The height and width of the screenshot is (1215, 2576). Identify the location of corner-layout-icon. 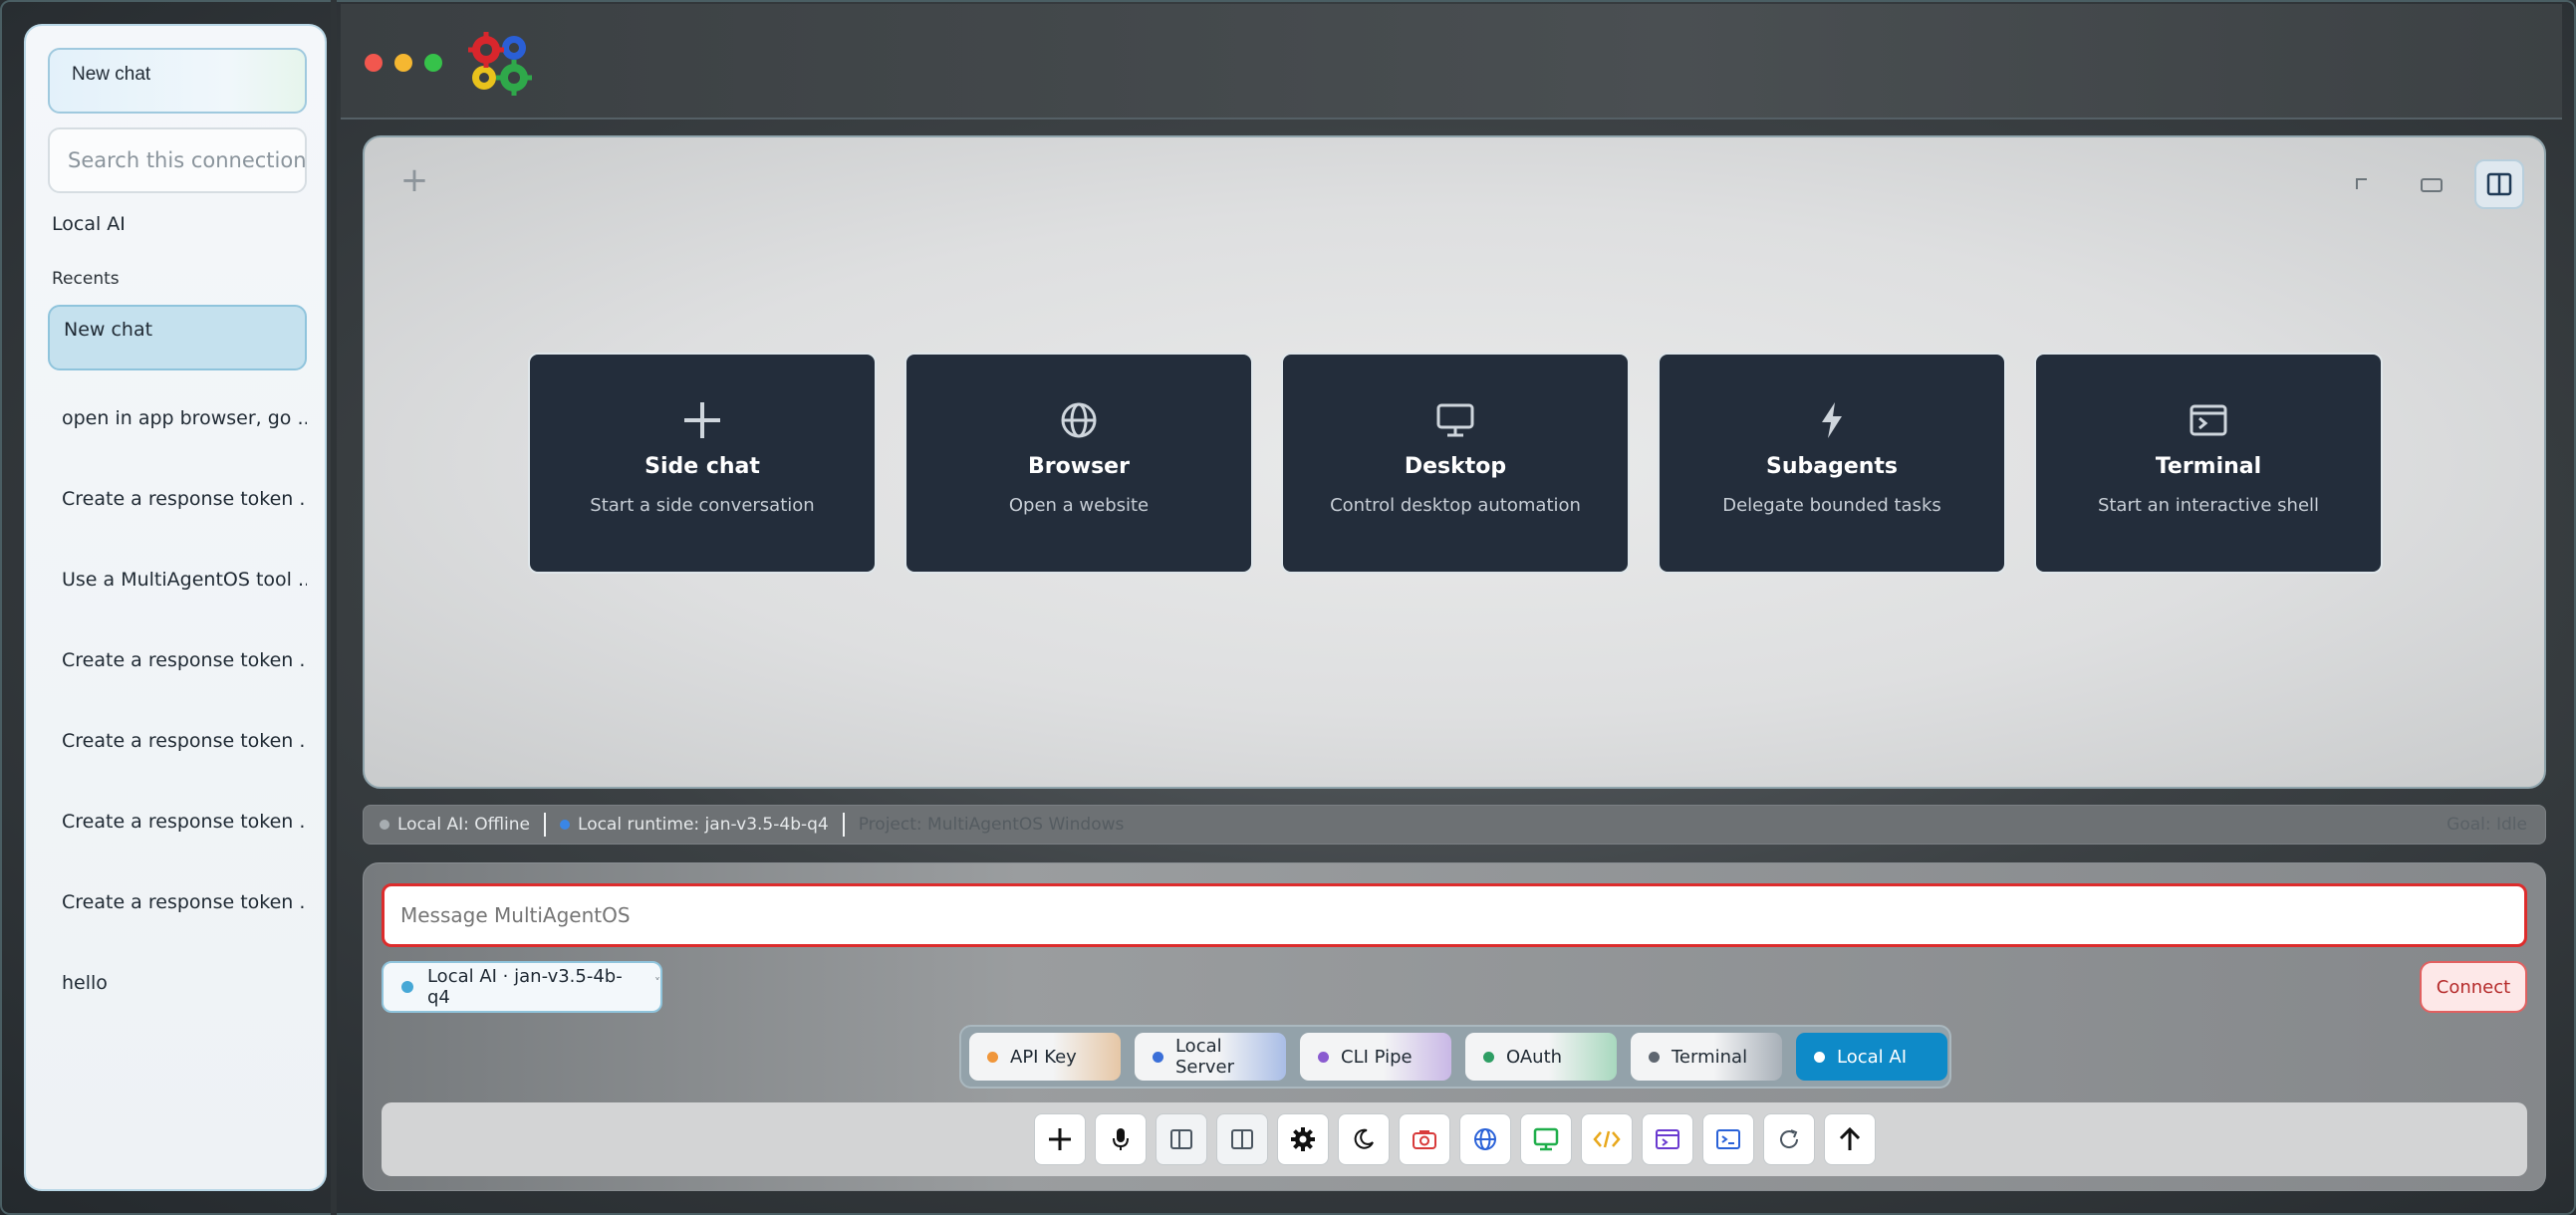
(2362, 184).